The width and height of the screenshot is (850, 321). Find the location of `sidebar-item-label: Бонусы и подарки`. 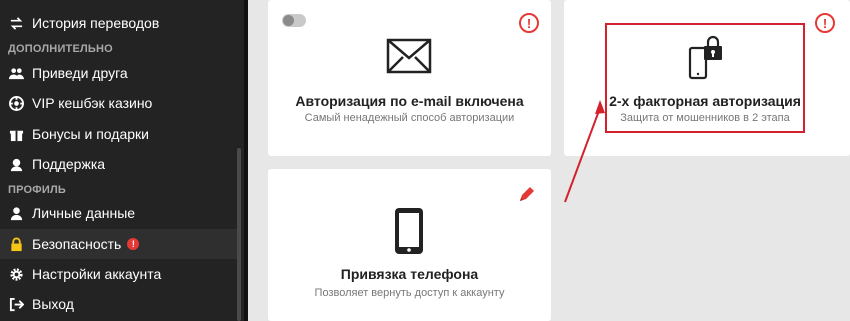

sidebar-item-label: Бонусы и подарки is located at coordinates (90, 134).